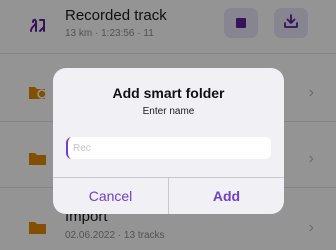 The image size is (336, 250). I want to click on dialog-message: Enter name, so click(168, 111).